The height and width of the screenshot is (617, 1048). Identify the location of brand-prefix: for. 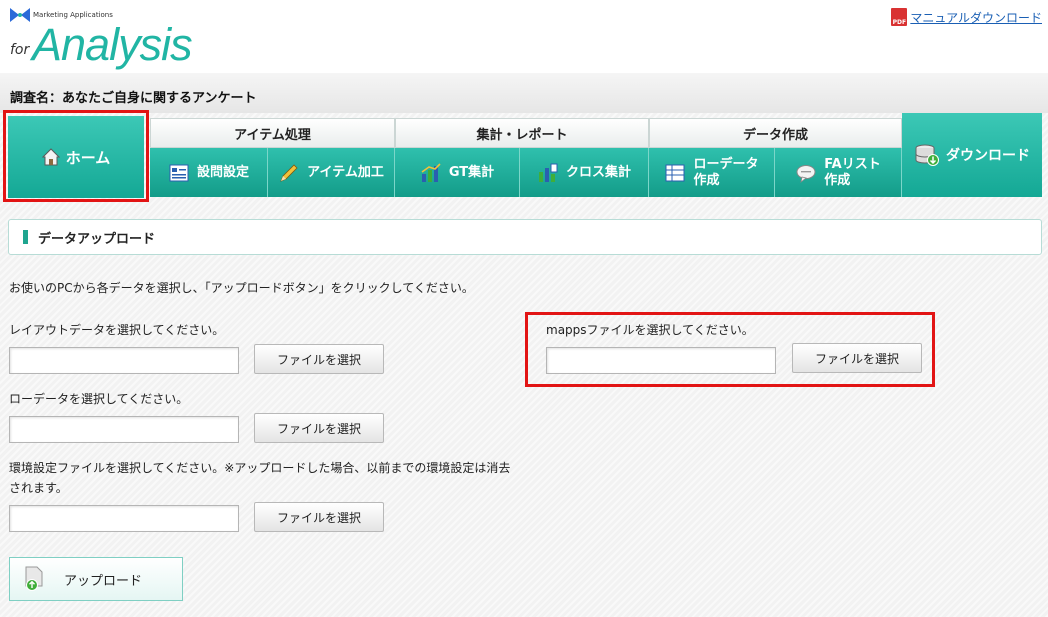
(20, 50).